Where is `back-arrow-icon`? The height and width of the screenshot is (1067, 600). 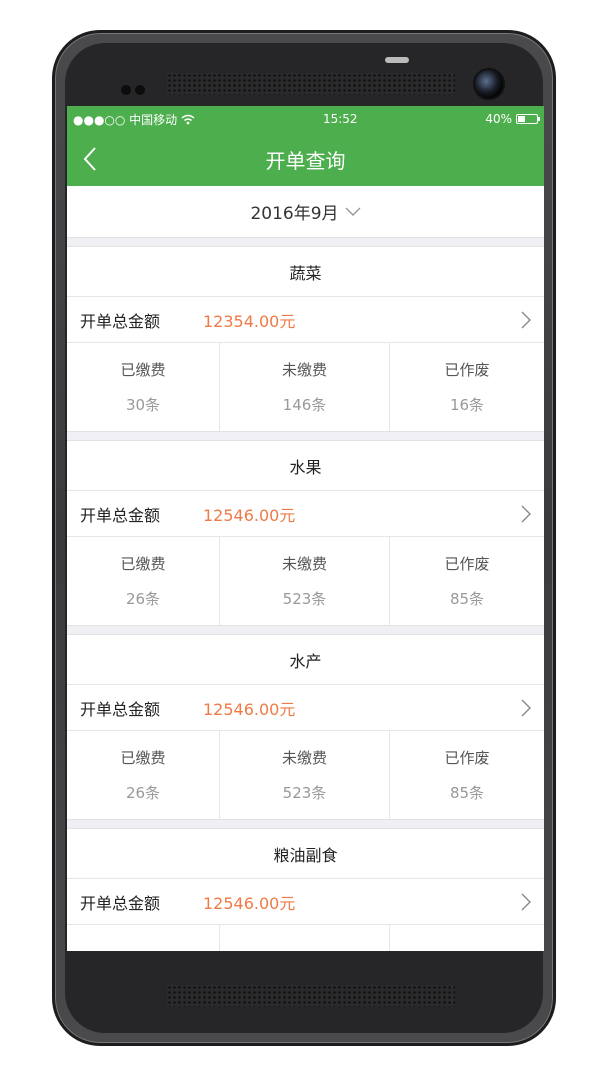 back-arrow-icon is located at coordinates (91, 159).